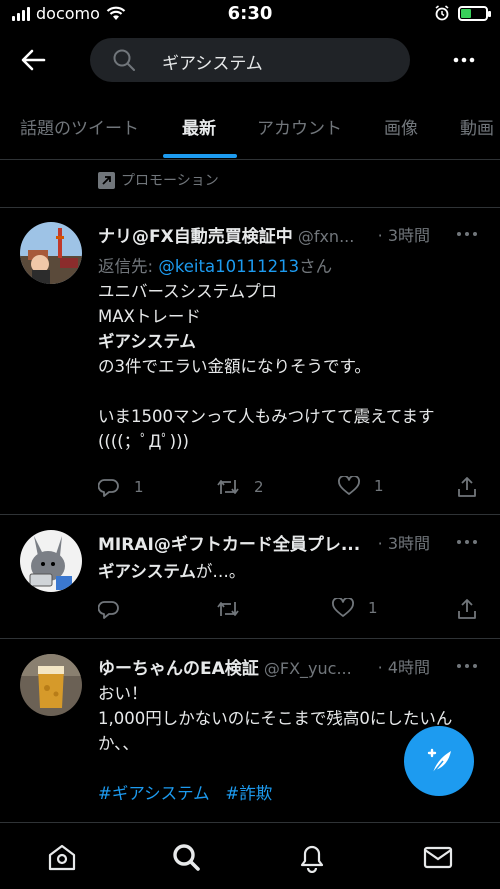  I want to click on promoted-icon, so click(106, 180).